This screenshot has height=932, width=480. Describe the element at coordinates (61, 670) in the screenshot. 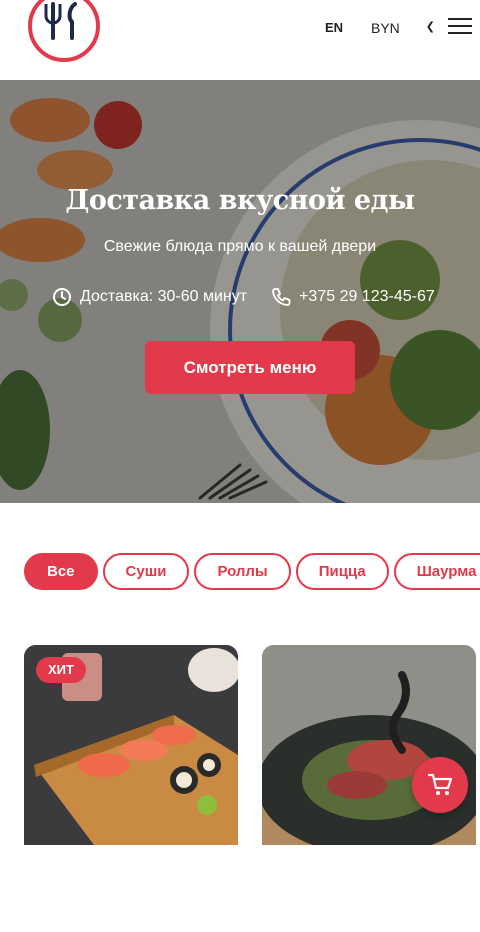

I see `hit-badge: ХИТ` at that location.